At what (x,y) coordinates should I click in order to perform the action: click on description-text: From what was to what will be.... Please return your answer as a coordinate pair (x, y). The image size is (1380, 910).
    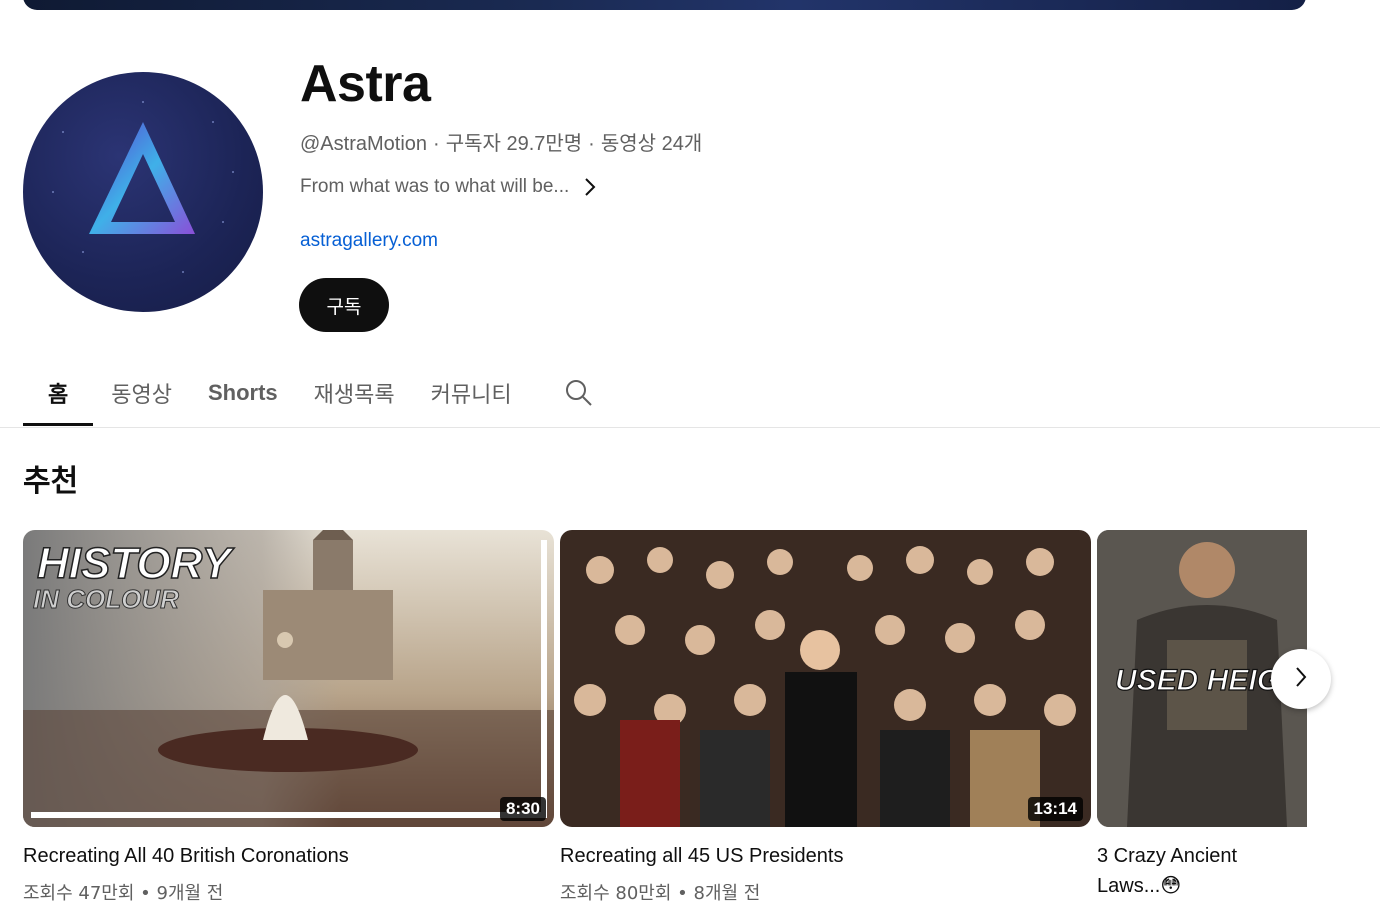
    Looking at the image, I should click on (435, 186).